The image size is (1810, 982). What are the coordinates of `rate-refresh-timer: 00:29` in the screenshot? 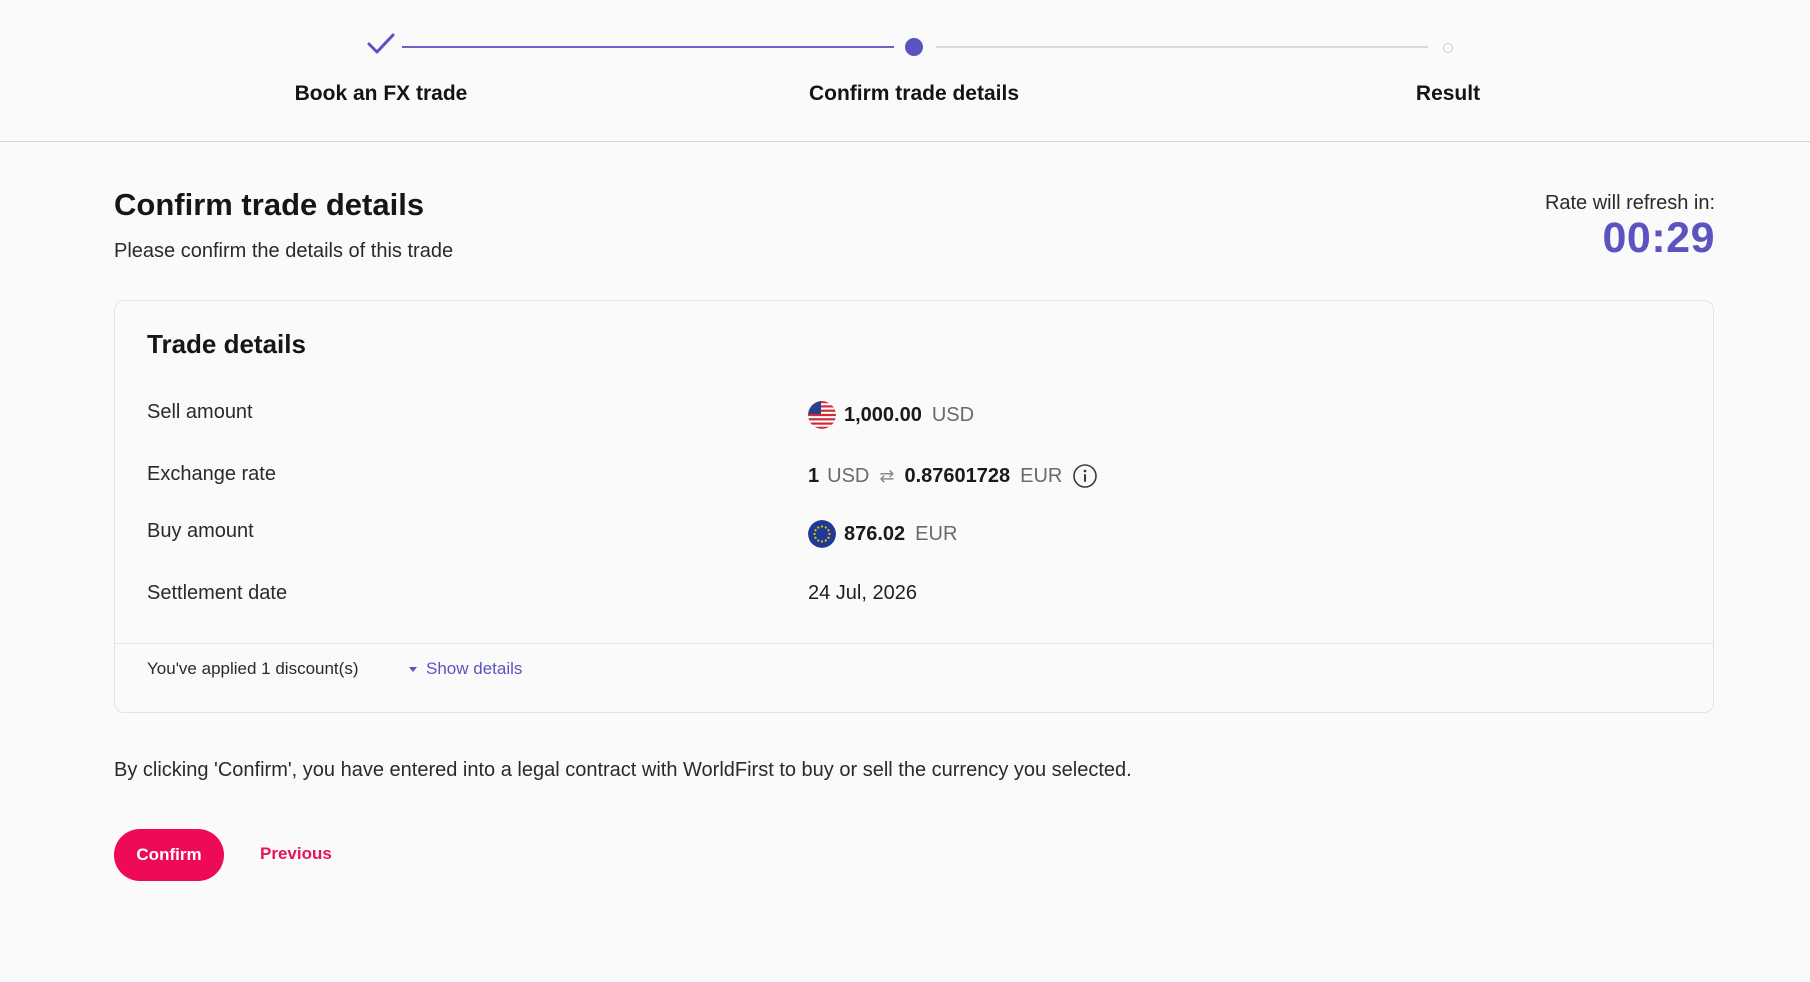 It's located at (1658, 238).